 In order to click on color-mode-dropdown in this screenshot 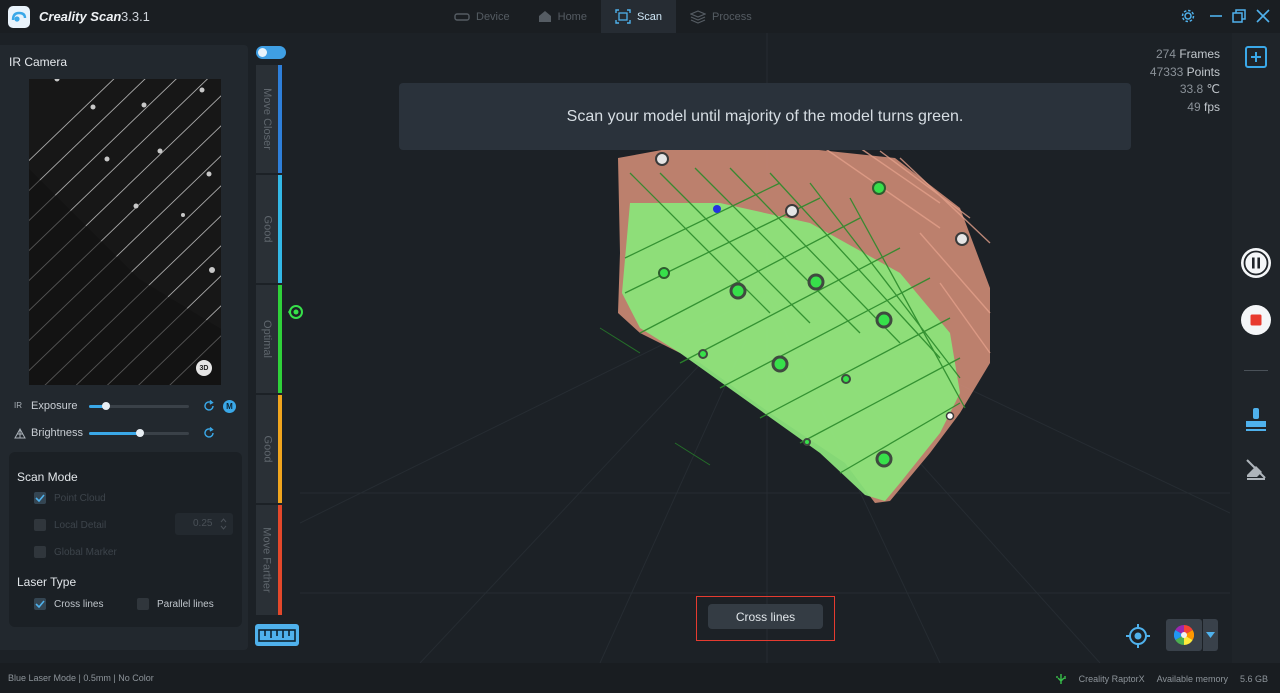, I will do `click(1210, 635)`.